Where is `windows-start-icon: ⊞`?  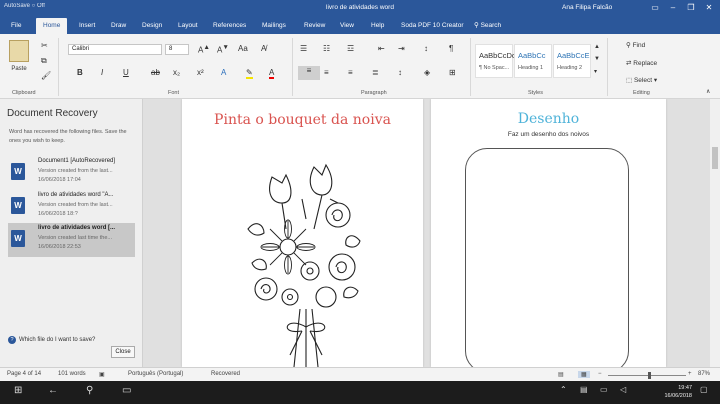
windows-start-icon: ⊞ is located at coordinates (18, 390).